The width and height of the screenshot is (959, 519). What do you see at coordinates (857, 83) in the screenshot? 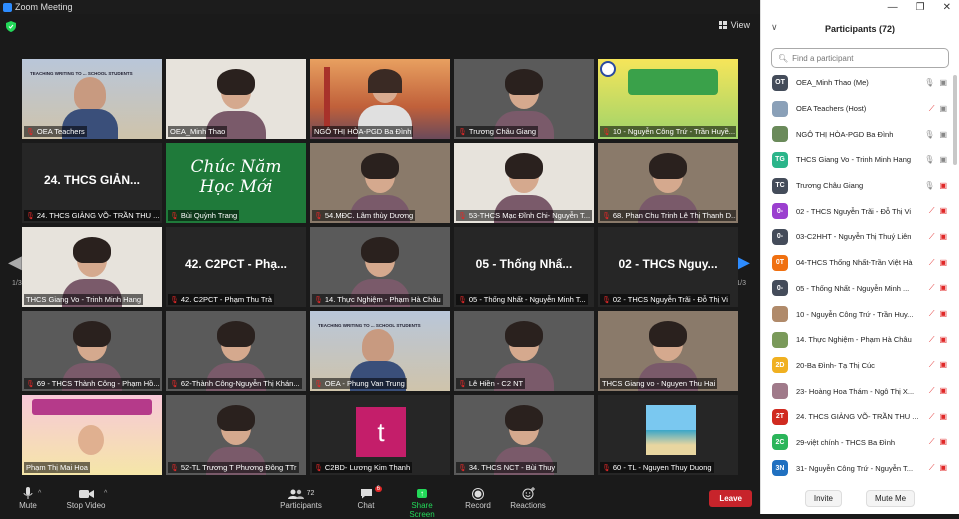
I see `participant-row: OT OEA_Minh Thao (Me) 🎙︎ ▣` at bounding box center [857, 83].